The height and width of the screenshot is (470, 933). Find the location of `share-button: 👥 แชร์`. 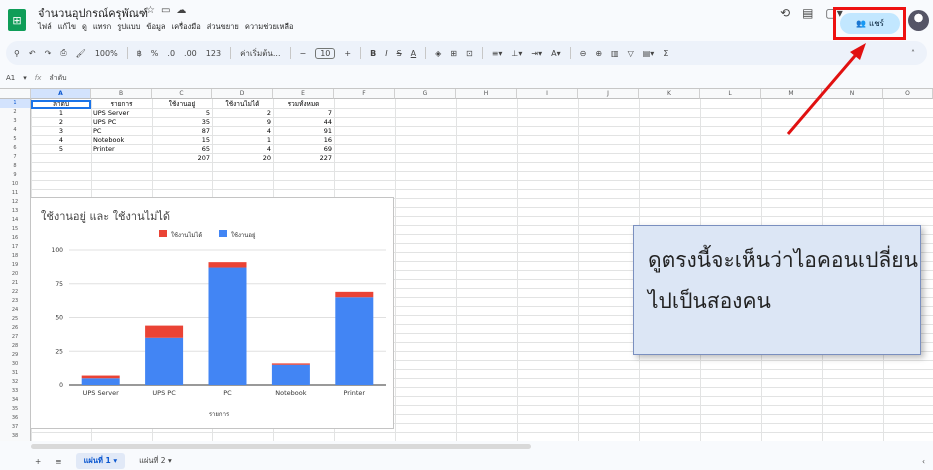

share-button: 👥 แชร์ is located at coordinates (870, 23).